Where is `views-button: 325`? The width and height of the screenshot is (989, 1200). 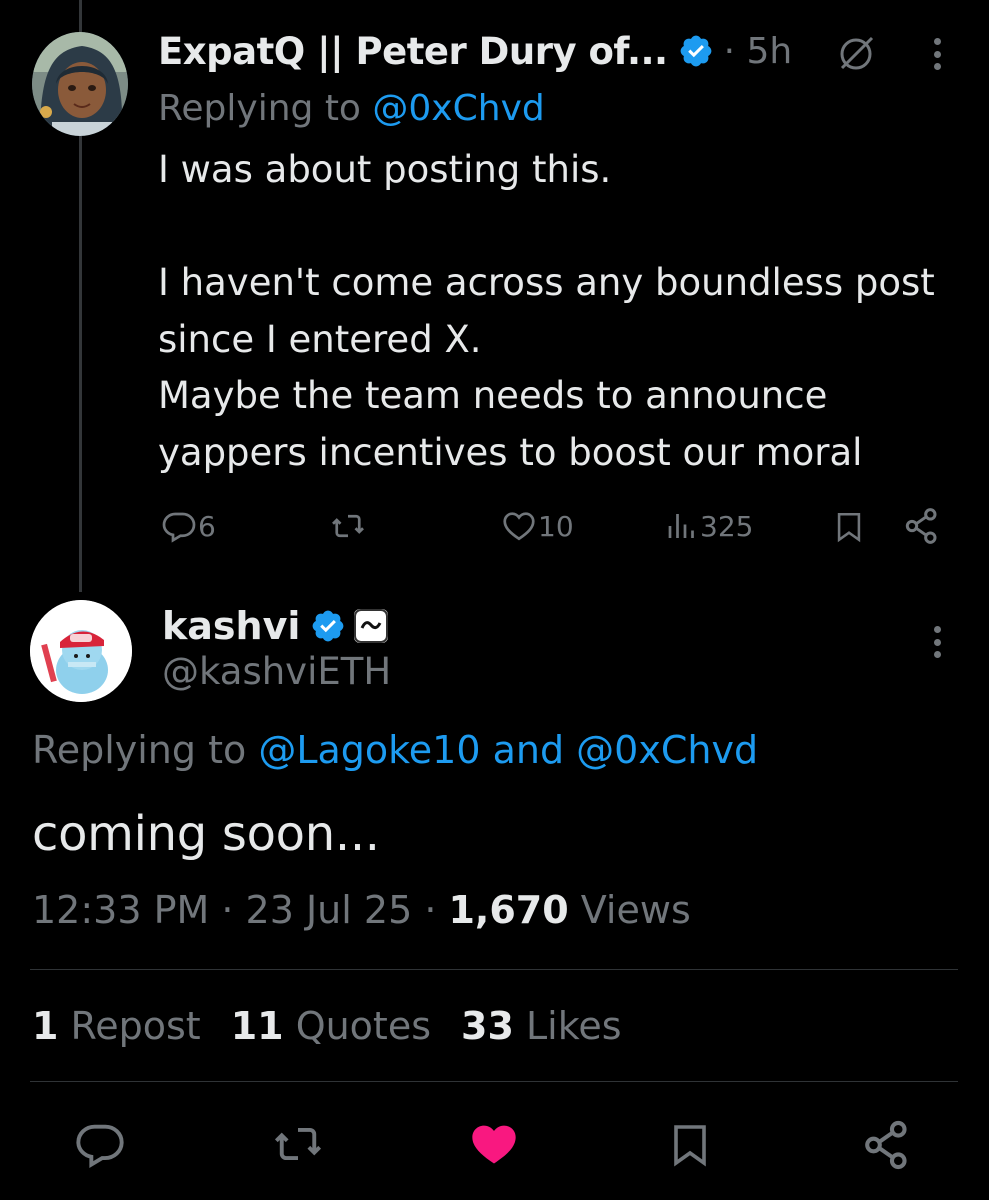
views-button: 325 is located at coordinates (708, 526).